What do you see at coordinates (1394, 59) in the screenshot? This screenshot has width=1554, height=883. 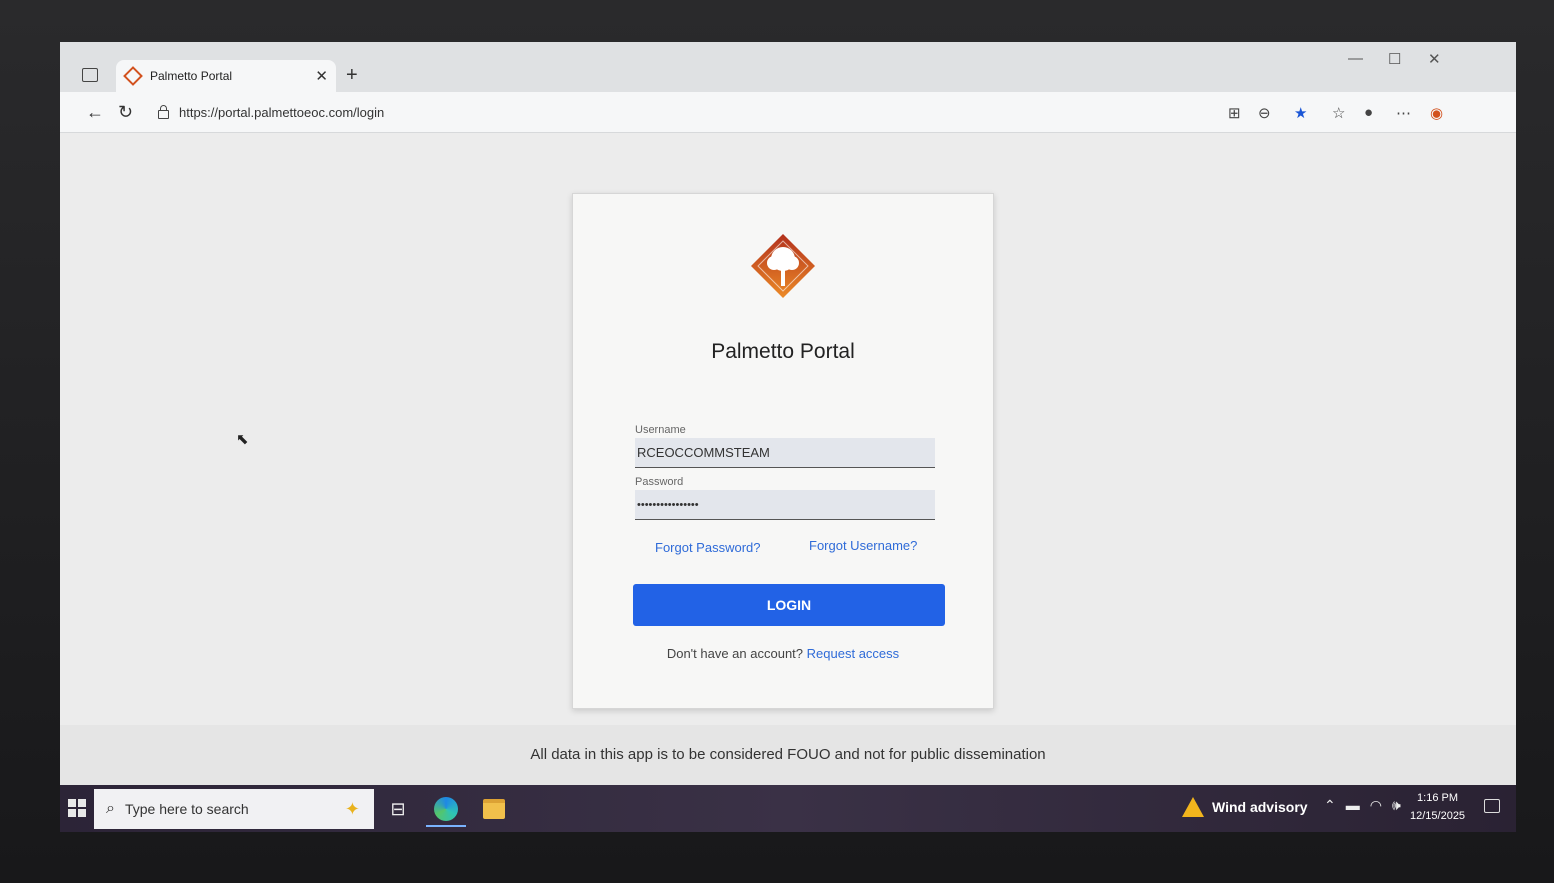 I see `maximize-button: ☐` at bounding box center [1394, 59].